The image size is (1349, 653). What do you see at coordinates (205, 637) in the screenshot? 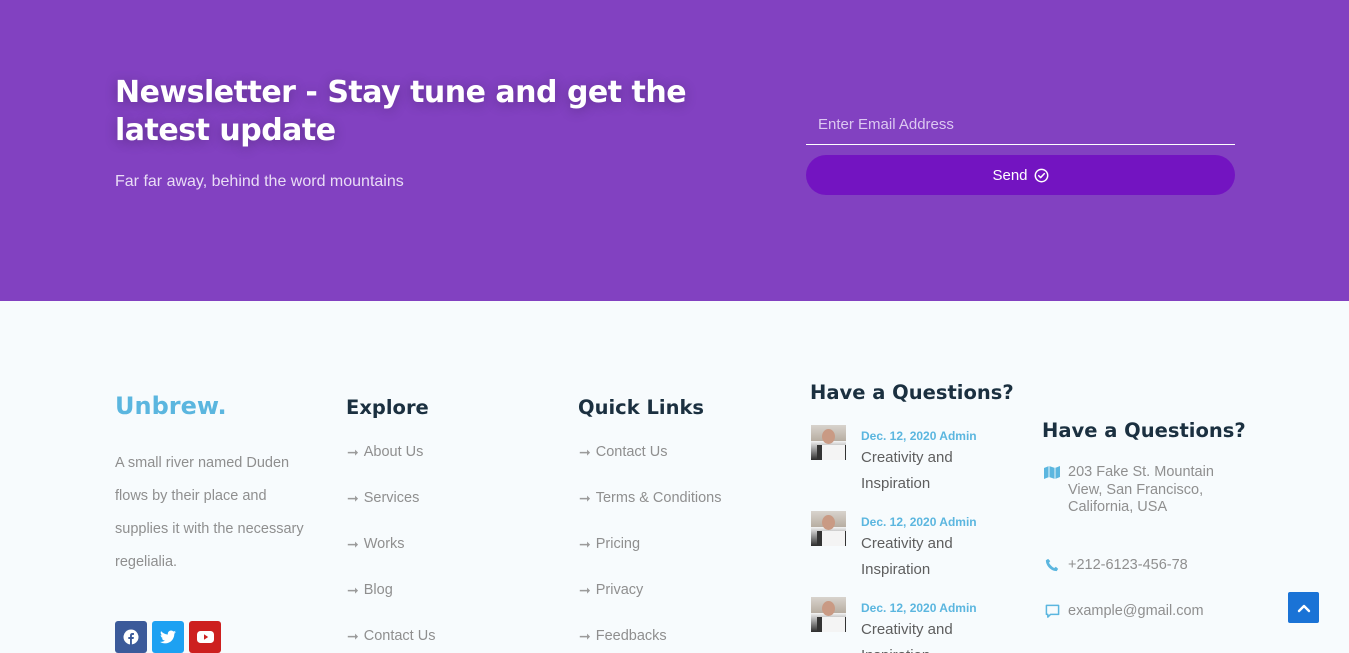
I see `youtube-icon` at bounding box center [205, 637].